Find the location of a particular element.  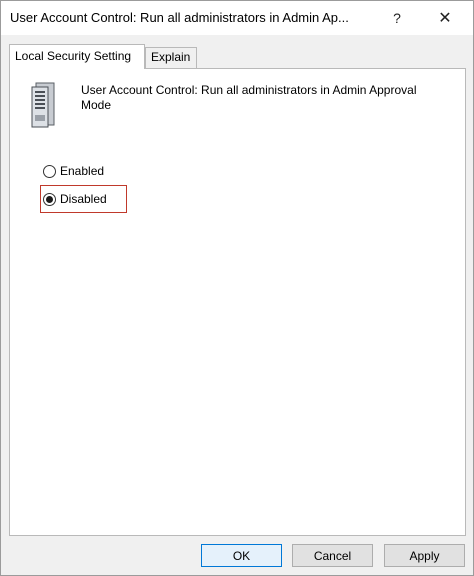

tab-local-security-setting: Local Security Setting is located at coordinates (77, 56).